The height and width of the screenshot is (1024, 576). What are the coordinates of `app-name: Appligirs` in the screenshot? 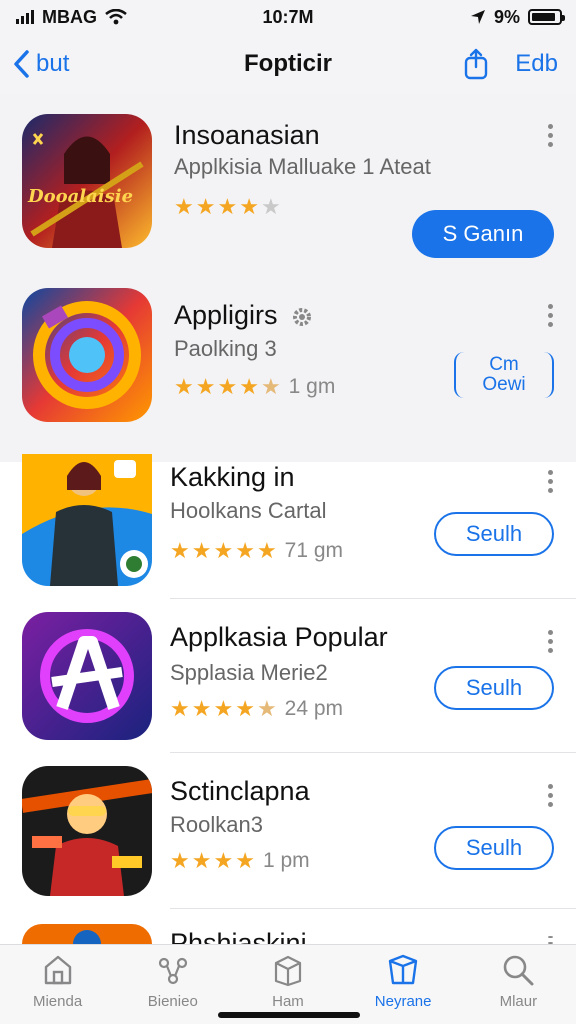 It's located at (243, 315).